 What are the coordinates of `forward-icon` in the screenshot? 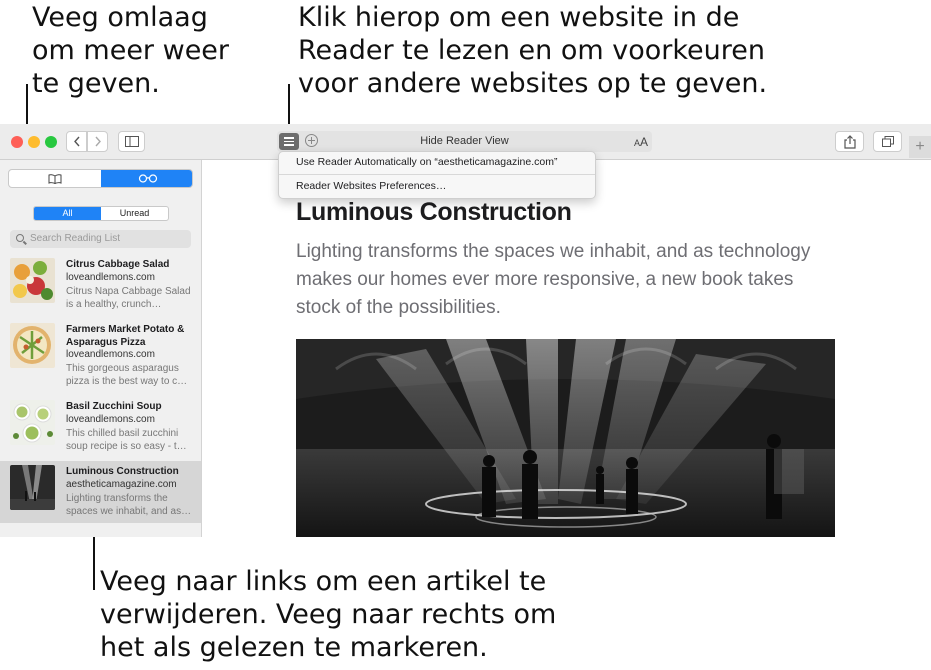 It's located at (97, 141).